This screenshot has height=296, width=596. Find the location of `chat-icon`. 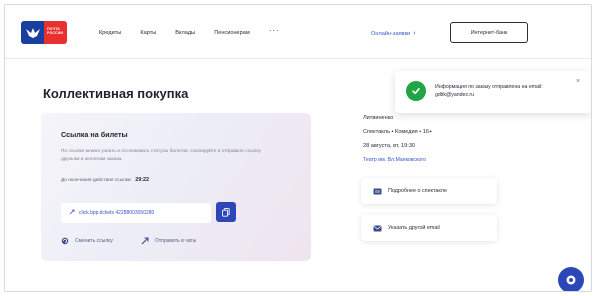

chat-icon is located at coordinates (571, 280).